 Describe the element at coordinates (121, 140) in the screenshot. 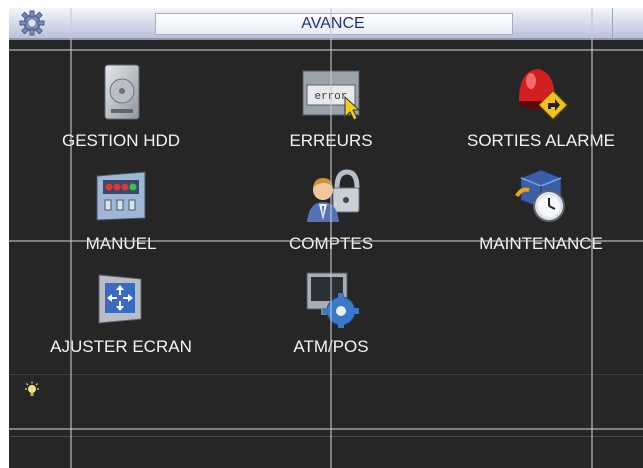

I see `menu-item-label: GESTION HDD` at that location.